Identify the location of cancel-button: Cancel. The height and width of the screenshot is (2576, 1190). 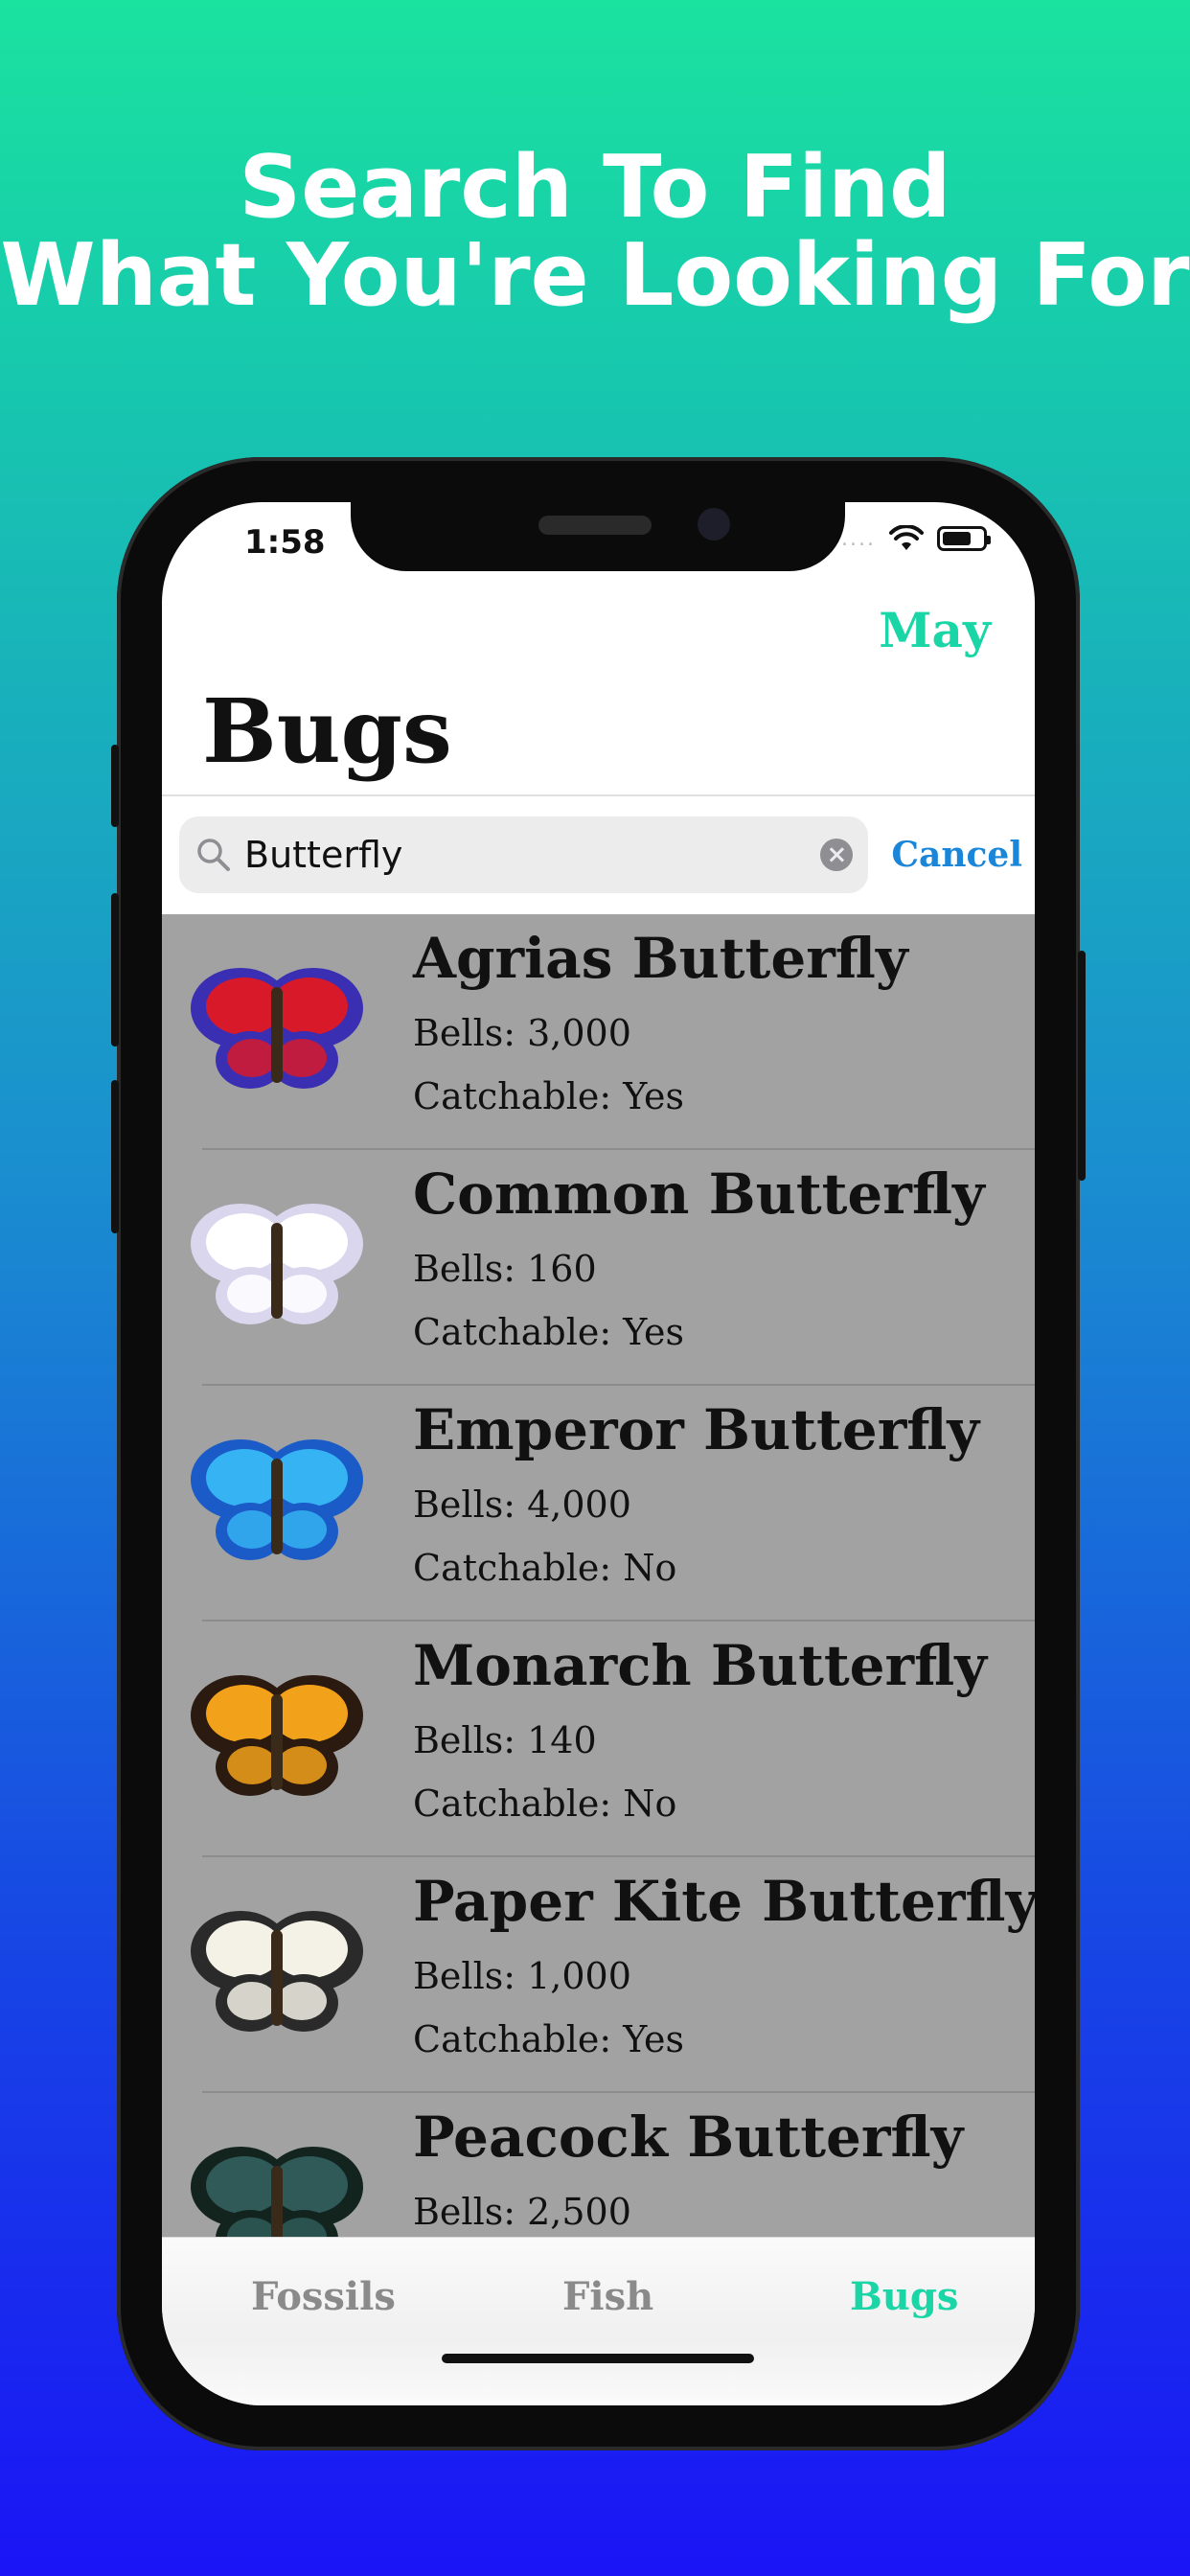
(957, 855).